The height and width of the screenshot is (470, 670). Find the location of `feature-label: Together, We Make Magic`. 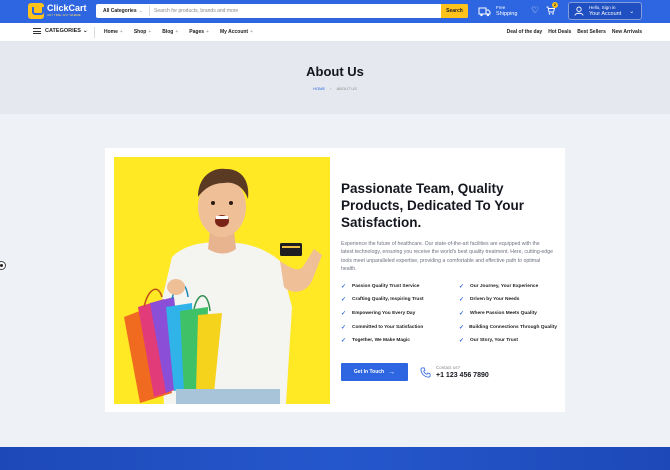

feature-label: Together, We Make Magic is located at coordinates (381, 341).